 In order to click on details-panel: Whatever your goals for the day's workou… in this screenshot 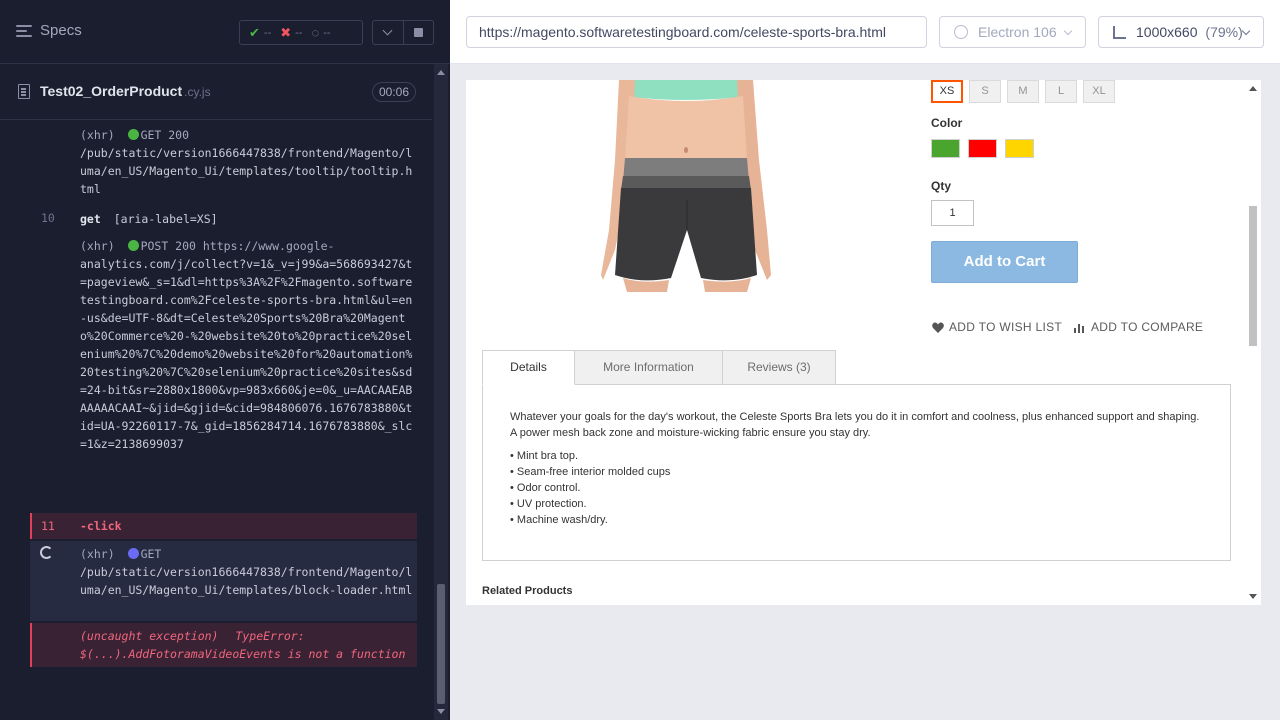, I will do `click(856, 472)`.